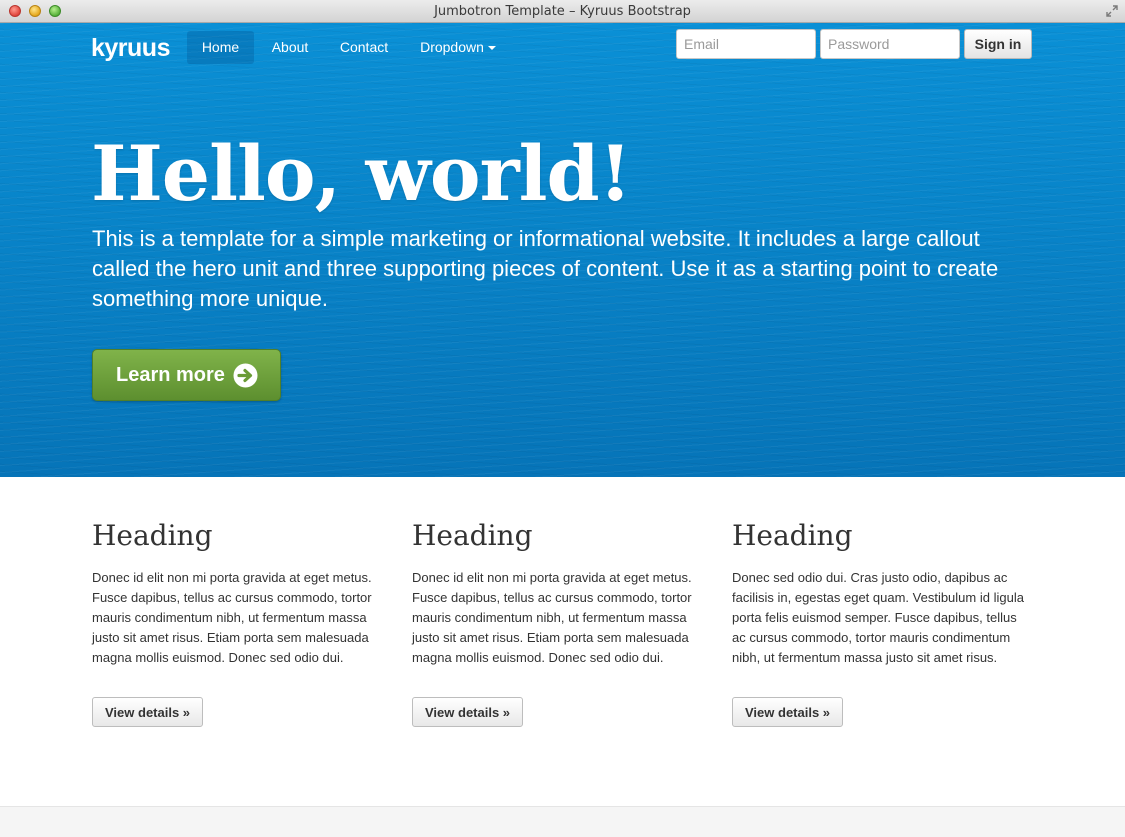 The image size is (1125, 837). What do you see at coordinates (452, 47) in the screenshot?
I see `nav-dropdown-label: Dropdown` at bounding box center [452, 47].